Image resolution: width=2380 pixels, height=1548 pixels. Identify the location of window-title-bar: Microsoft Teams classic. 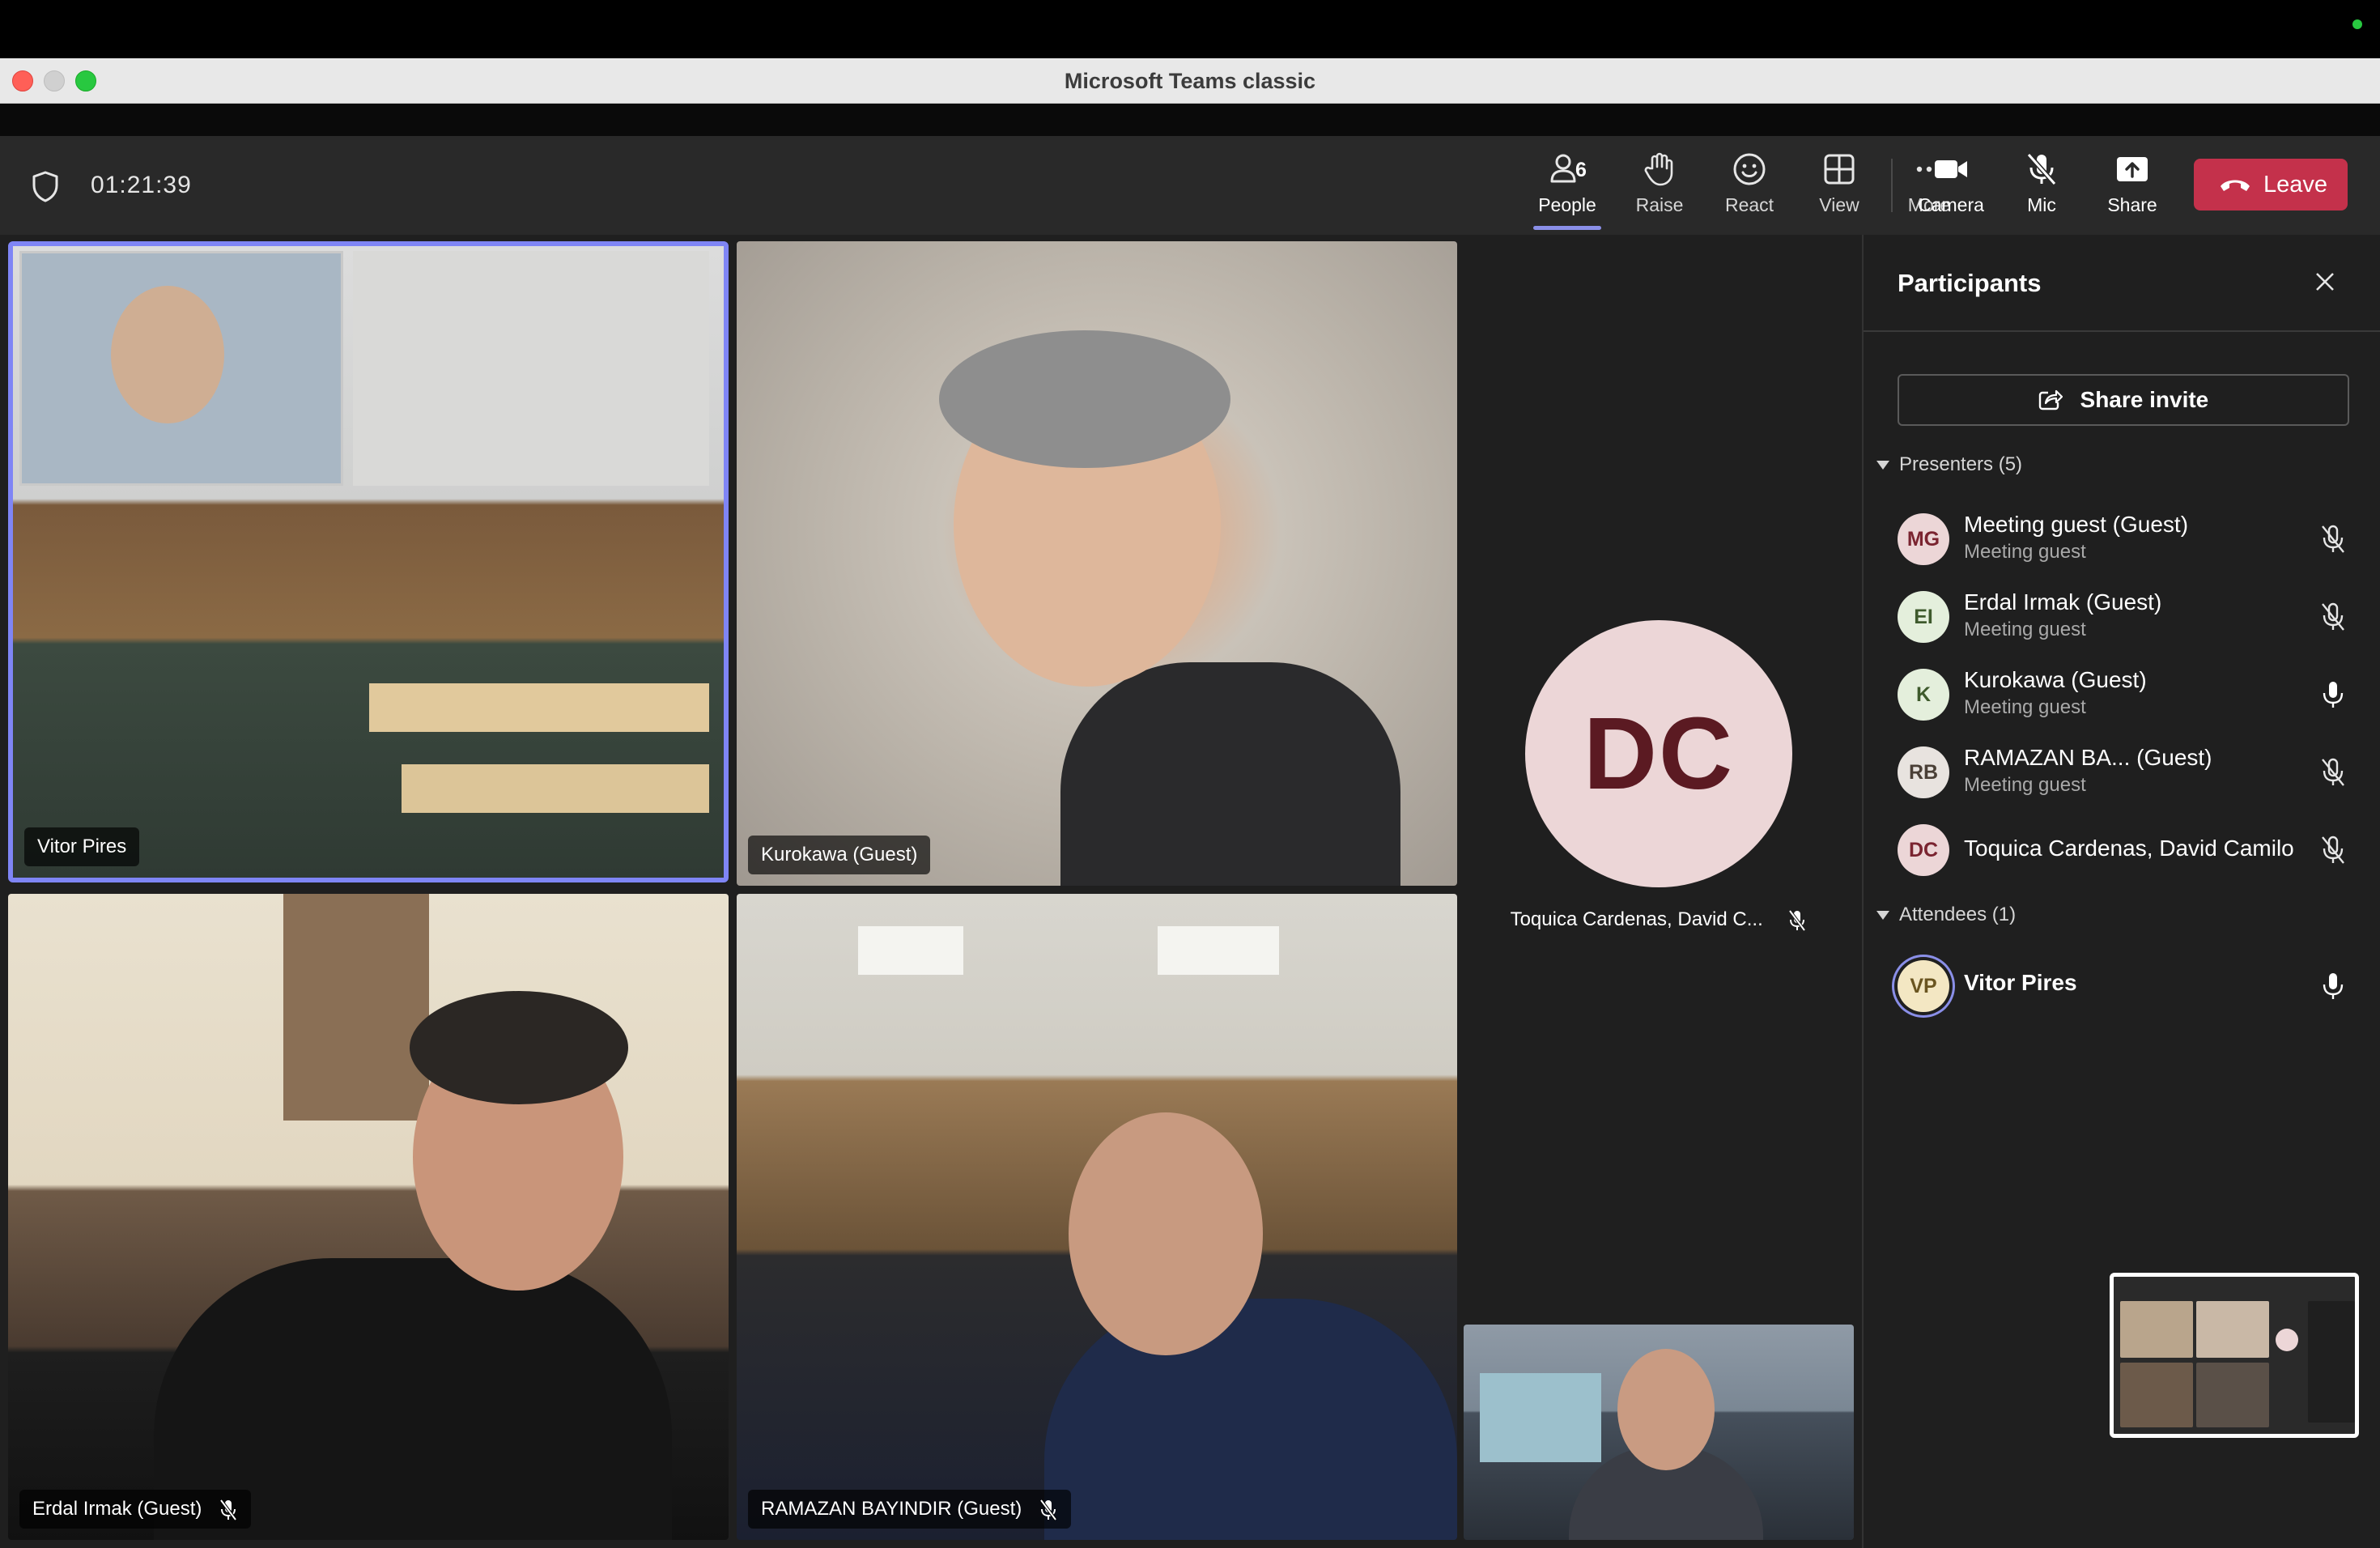
(1190, 81).